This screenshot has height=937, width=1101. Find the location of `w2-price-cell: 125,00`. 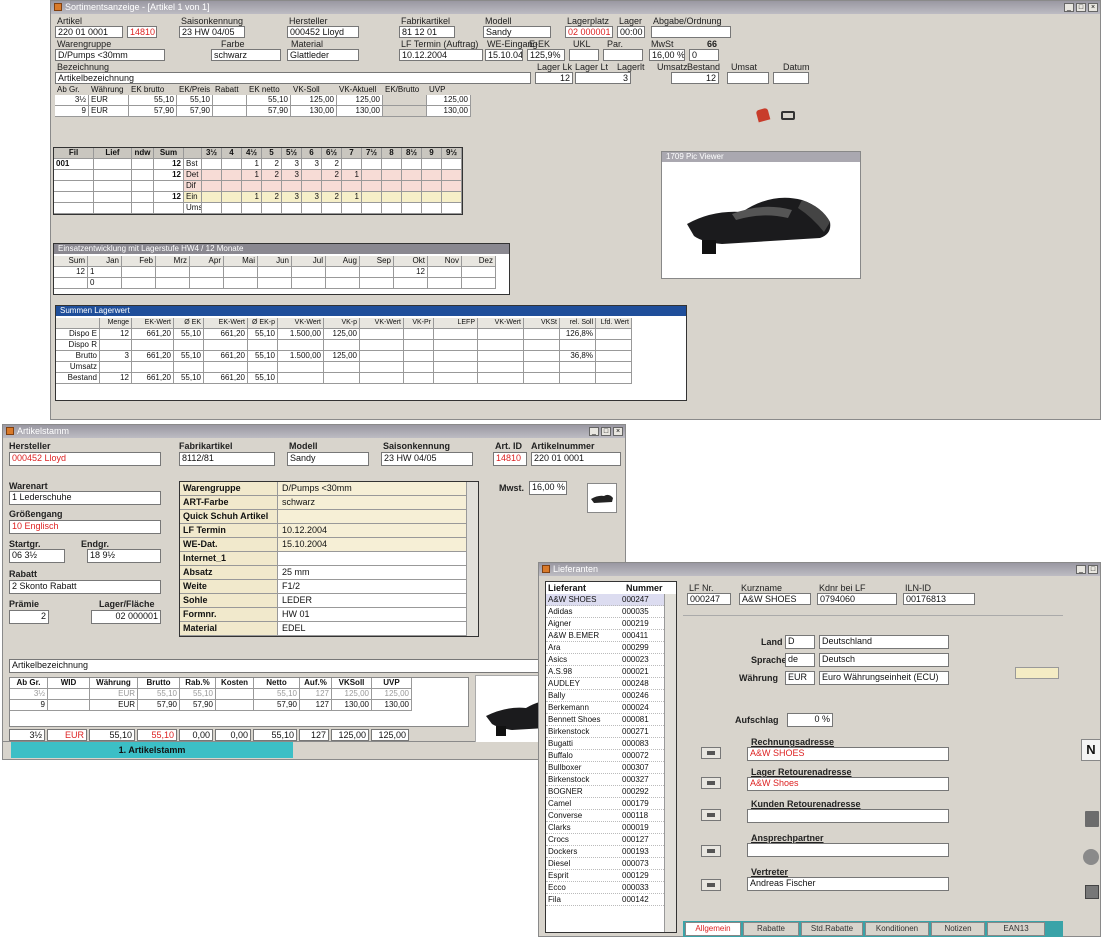

w2-price-cell: 125,00 is located at coordinates (392, 694).